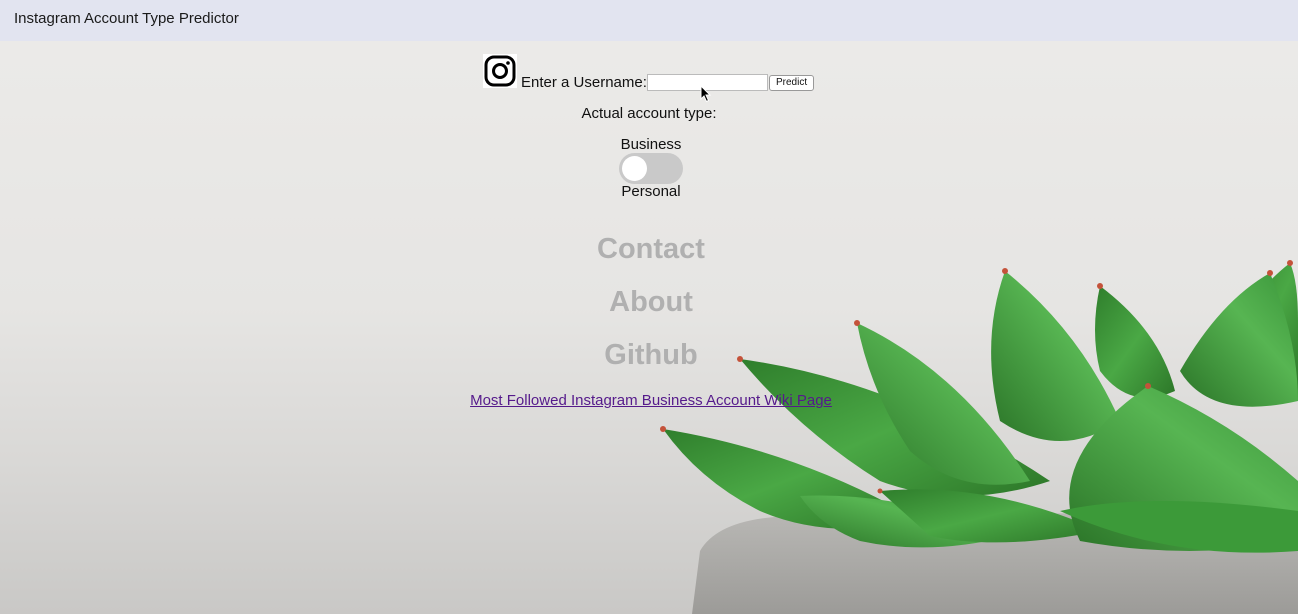 Image resolution: width=1298 pixels, height=614 pixels. What do you see at coordinates (651, 168) in the screenshot?
I see `account-type-toggle` at bounding box center [651, 168].